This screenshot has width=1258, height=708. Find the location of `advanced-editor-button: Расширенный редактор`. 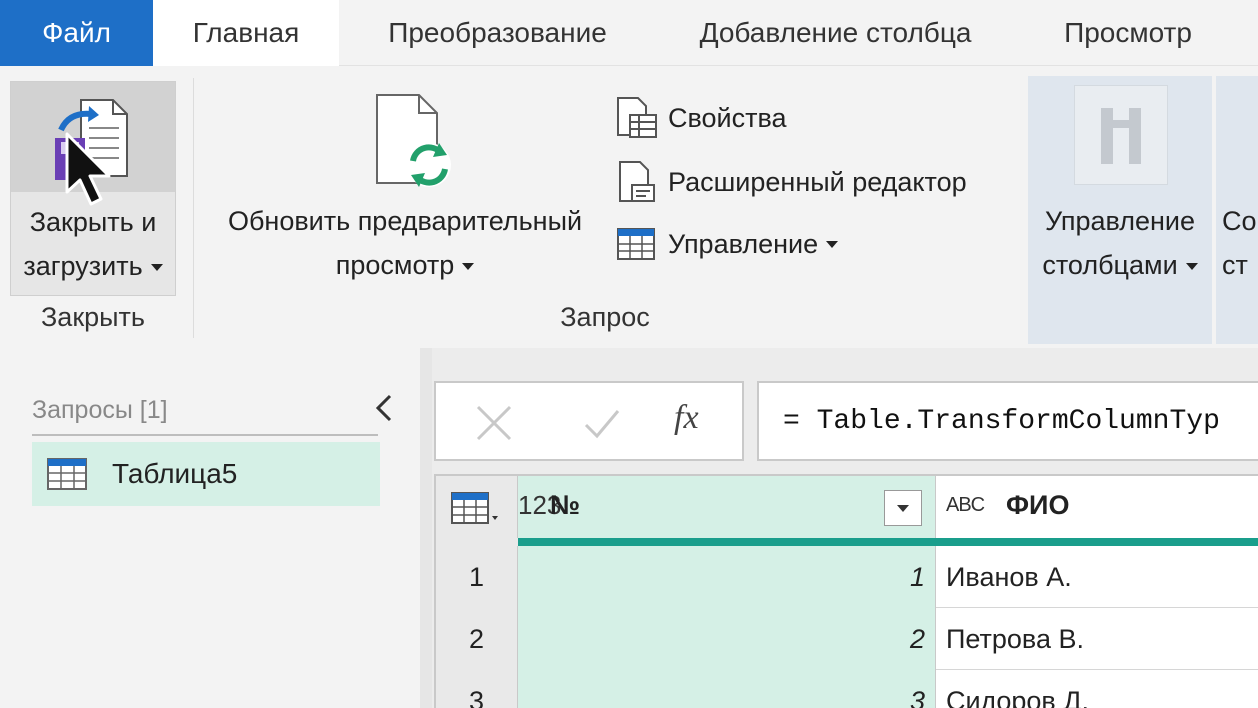

advanced-editor-button: Расширенный редактор is located at coordinates (812, 182).